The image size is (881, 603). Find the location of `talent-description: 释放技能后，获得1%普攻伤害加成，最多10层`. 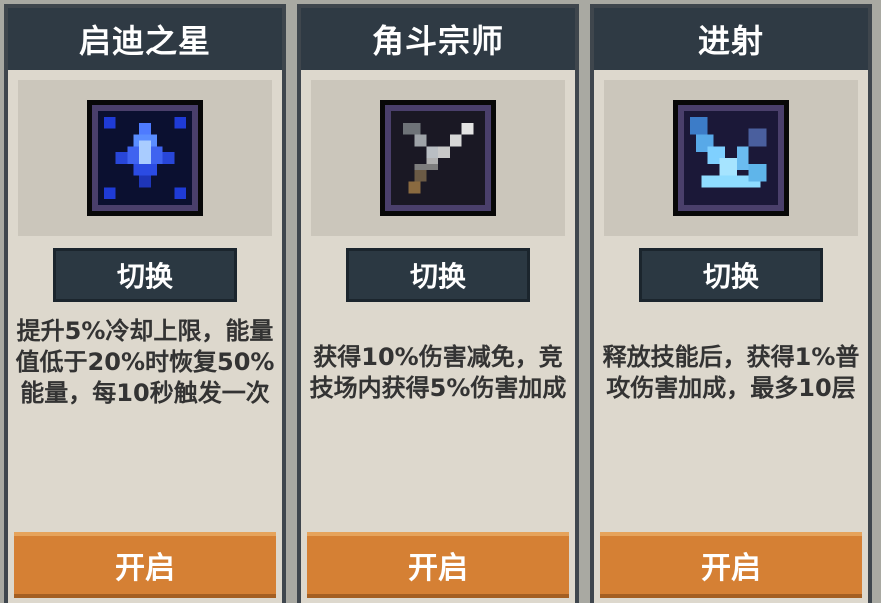

talent-description: 释放技能后，获得1%普攻伤害加成，最多10层 is located at coordinates (731, 372).